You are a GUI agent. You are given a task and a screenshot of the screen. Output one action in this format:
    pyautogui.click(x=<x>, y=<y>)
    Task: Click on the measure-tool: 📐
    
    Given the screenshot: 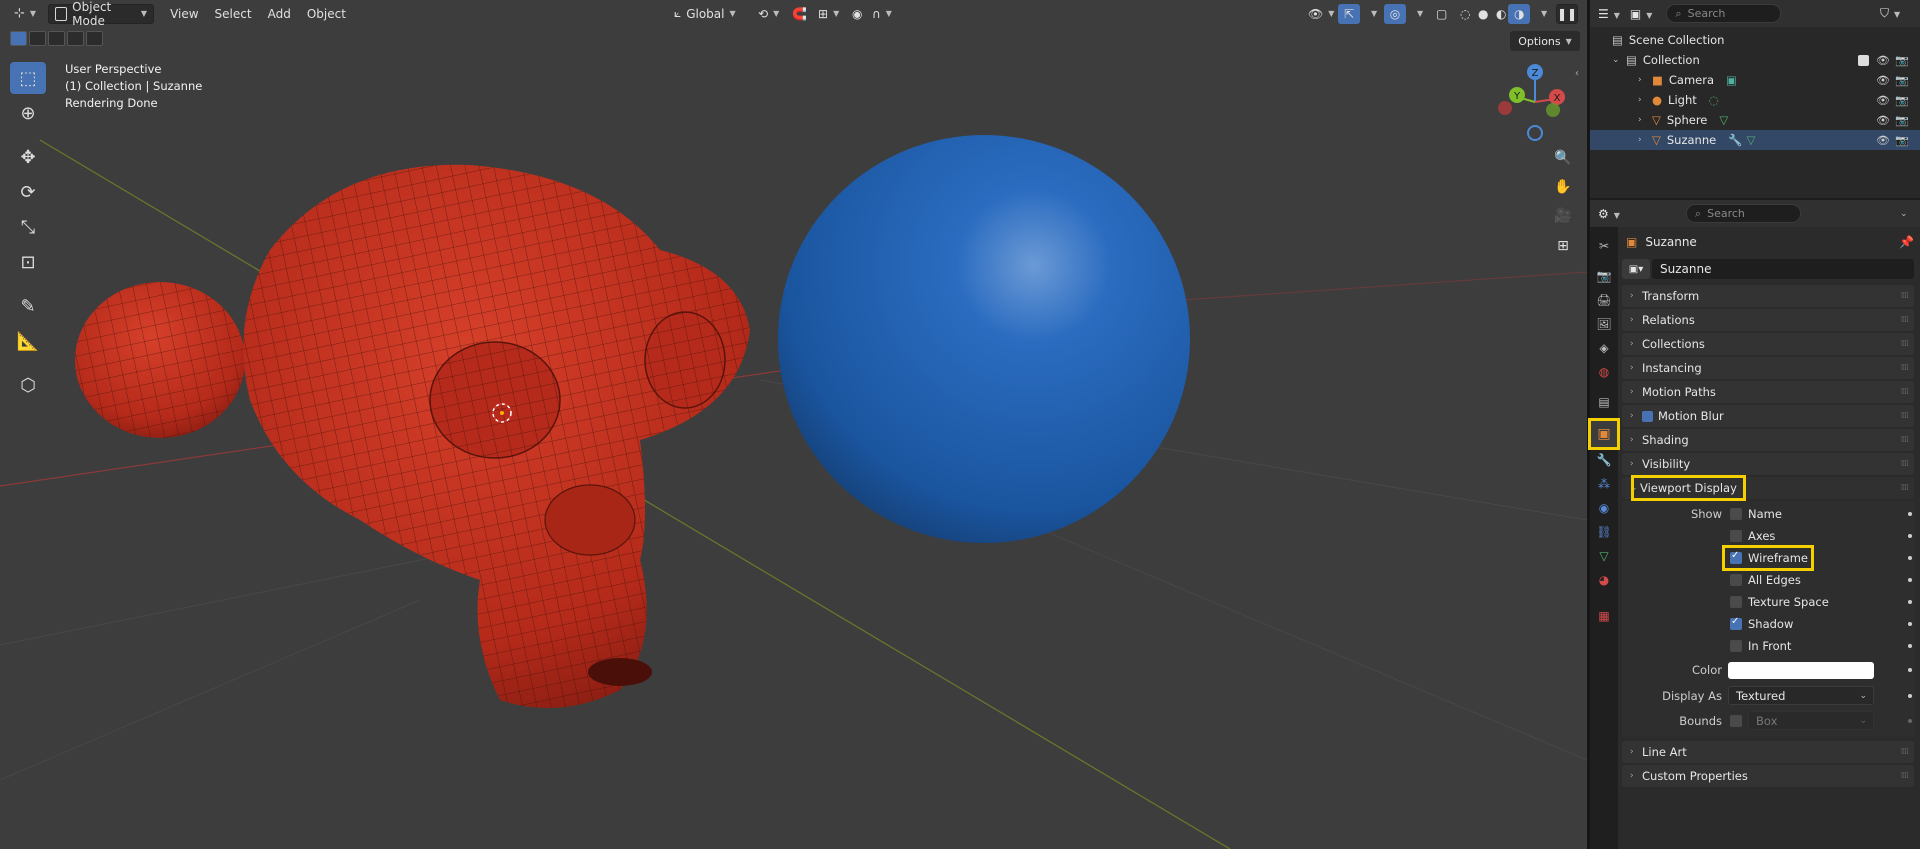 What is the action you would take?
    pyautogui.click(x=28, y=341)
    